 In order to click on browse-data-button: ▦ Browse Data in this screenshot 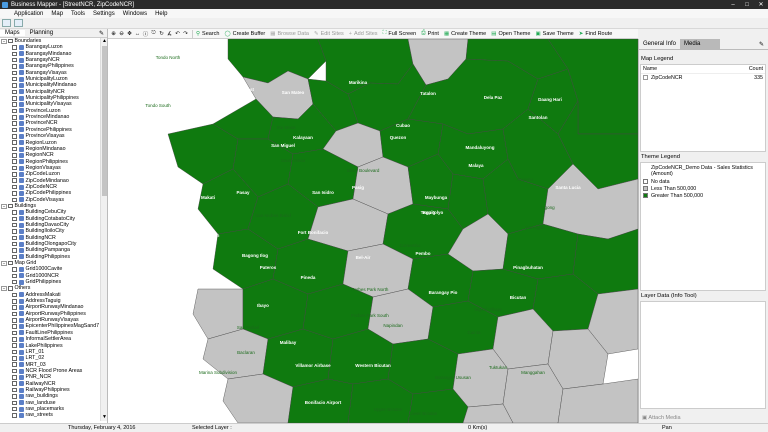, I will do `click(291, 34)`.